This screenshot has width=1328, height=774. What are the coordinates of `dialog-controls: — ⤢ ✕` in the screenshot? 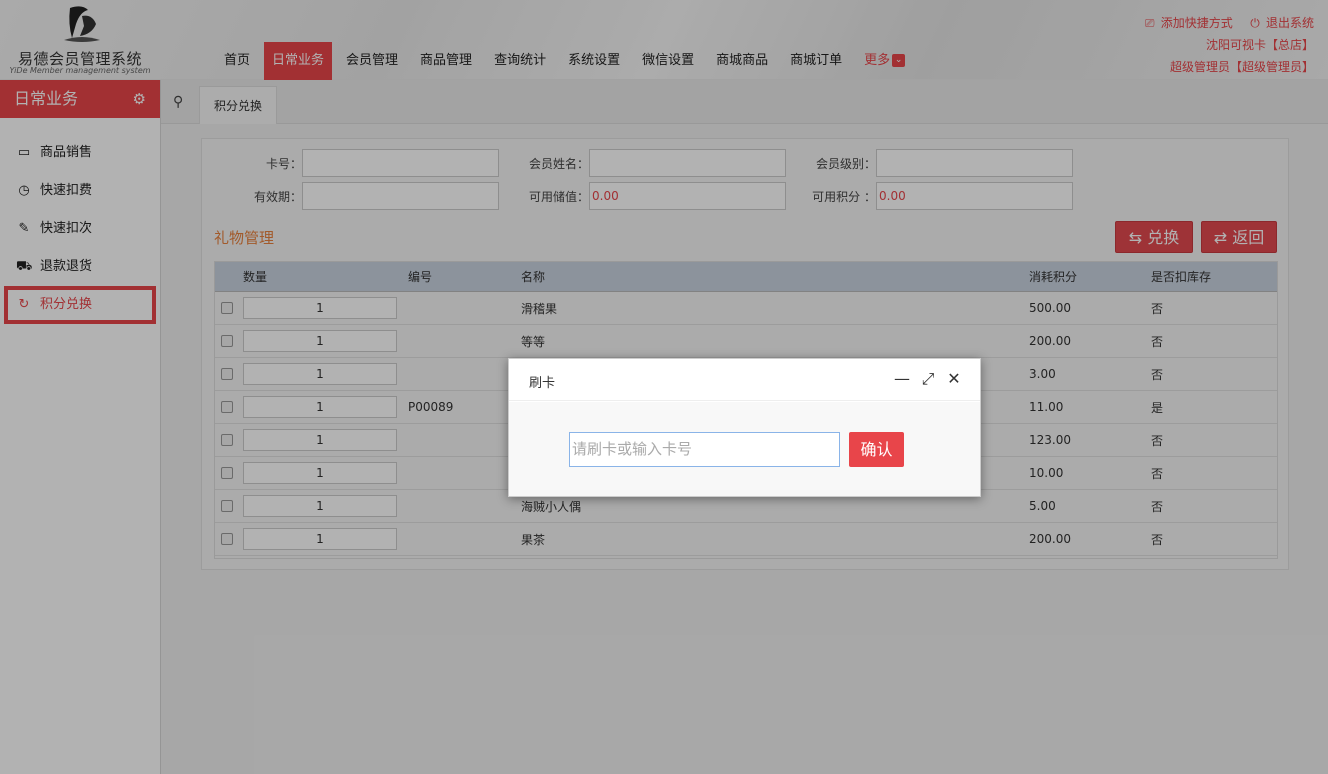 It's located at (928, 379).